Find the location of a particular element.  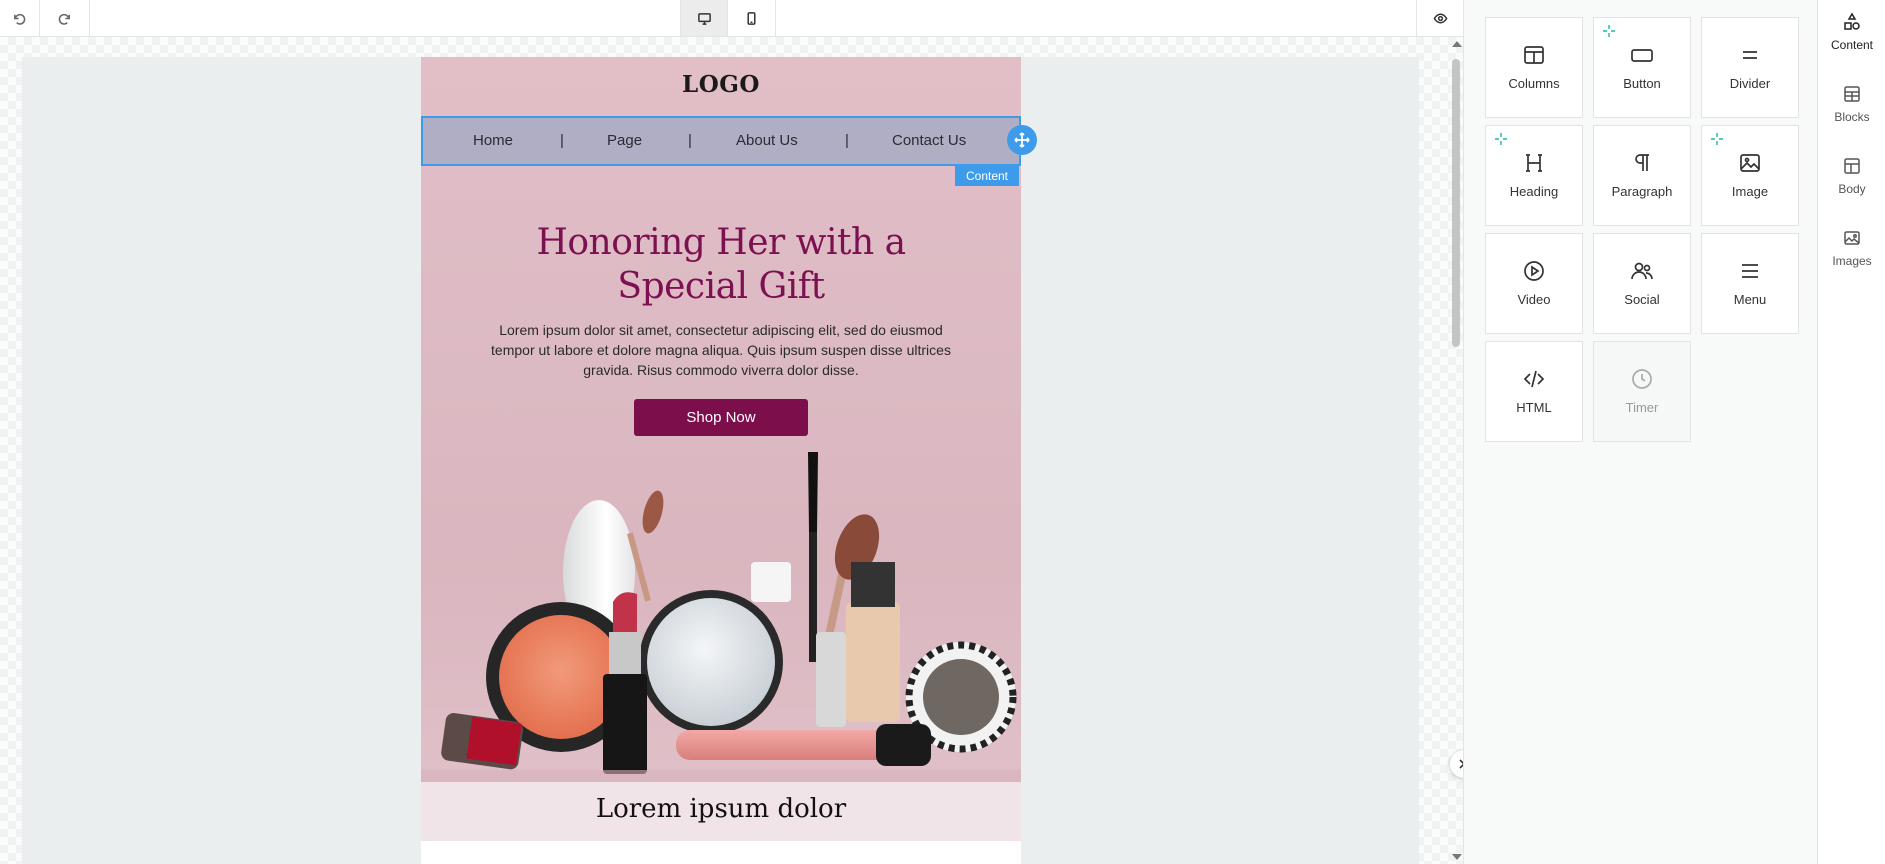

eye-icon is located at coordinates (1440, 18).